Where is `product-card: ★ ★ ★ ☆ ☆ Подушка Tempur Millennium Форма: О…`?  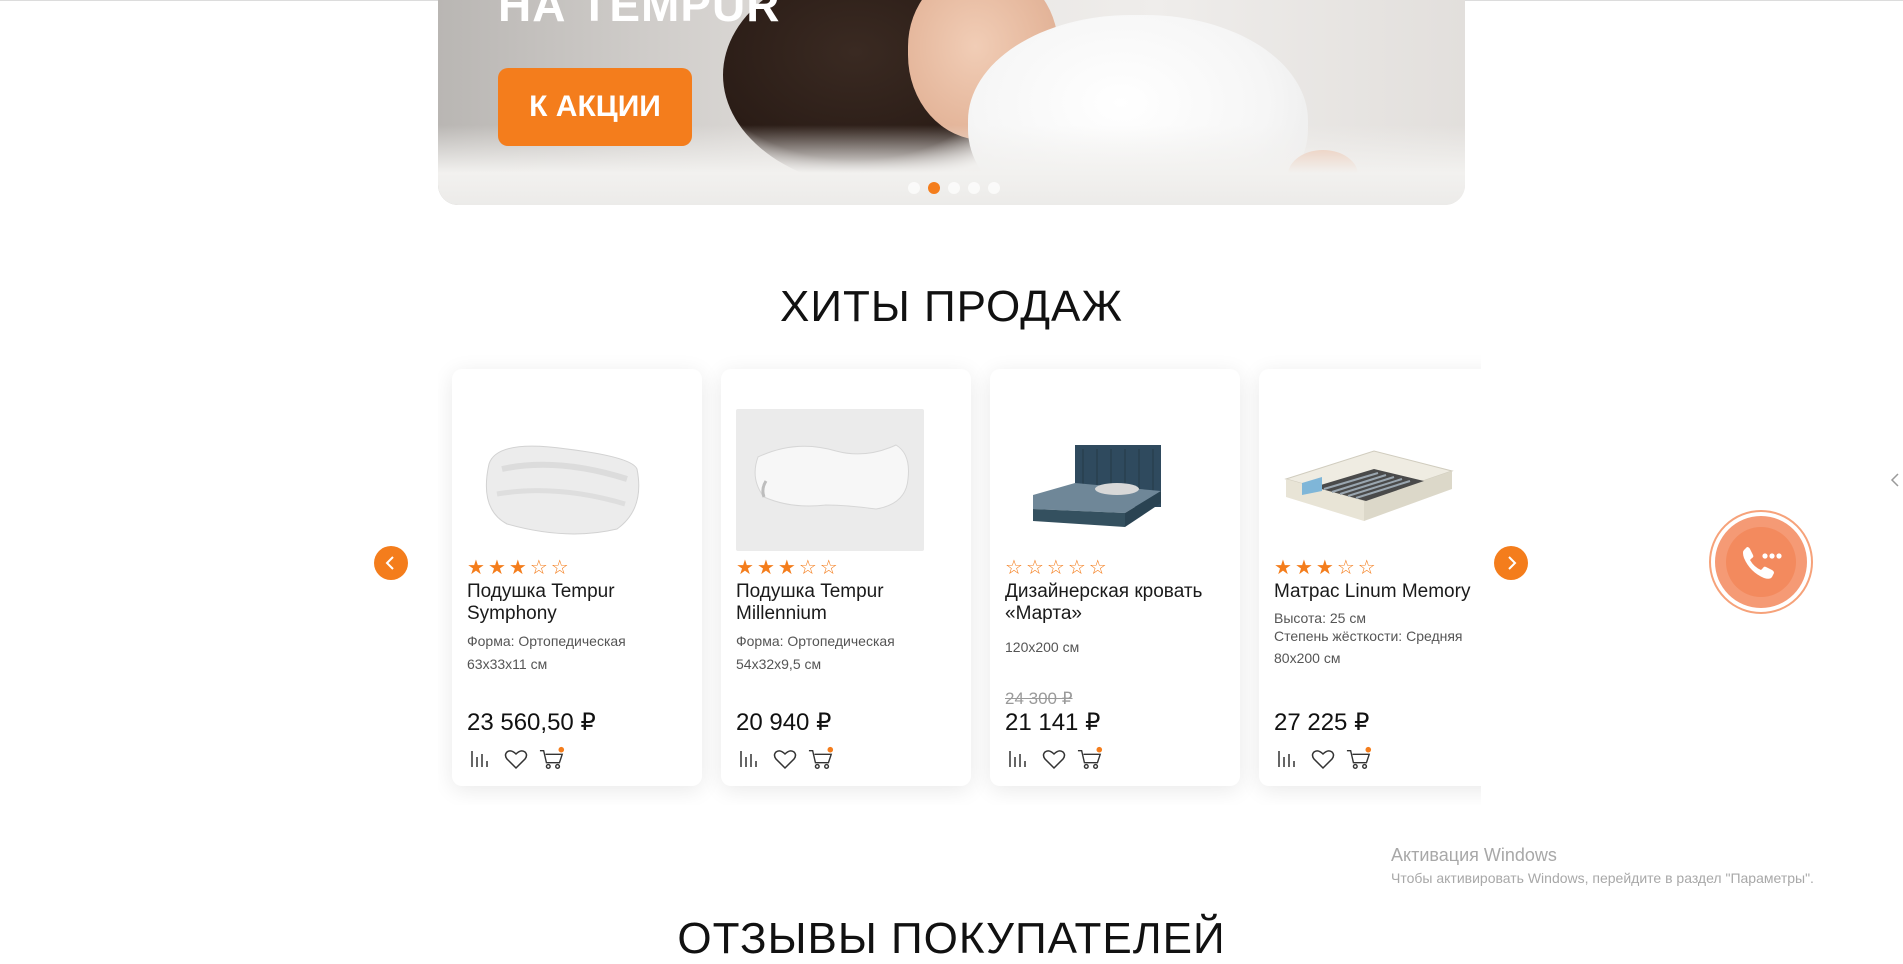 product-card: ★ ★ ★ ☆ ☆ Подушка Tempur Millennium Форма: О… is located at coordinates (846, 577).